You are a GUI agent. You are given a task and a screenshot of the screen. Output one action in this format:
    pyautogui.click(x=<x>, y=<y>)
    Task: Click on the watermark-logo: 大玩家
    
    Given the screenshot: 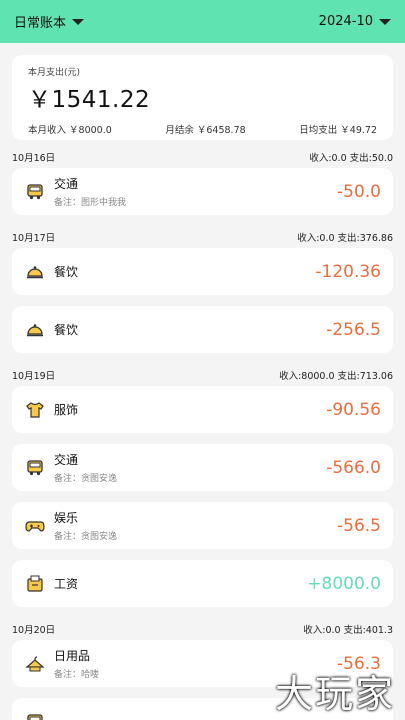 What is the action you would take?
    pyautogui.click(x=334, y=694)
    